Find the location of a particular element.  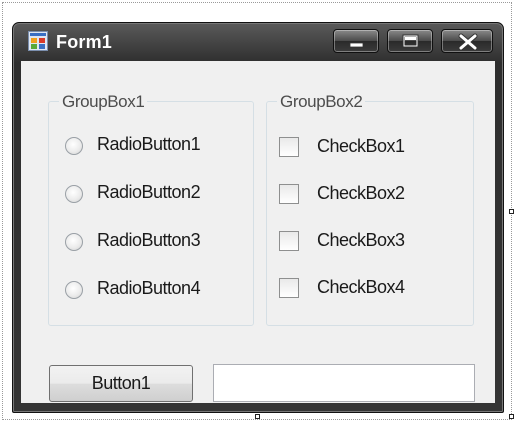

checkbox1: CheckBox1 is located at coordinates (367, 149).